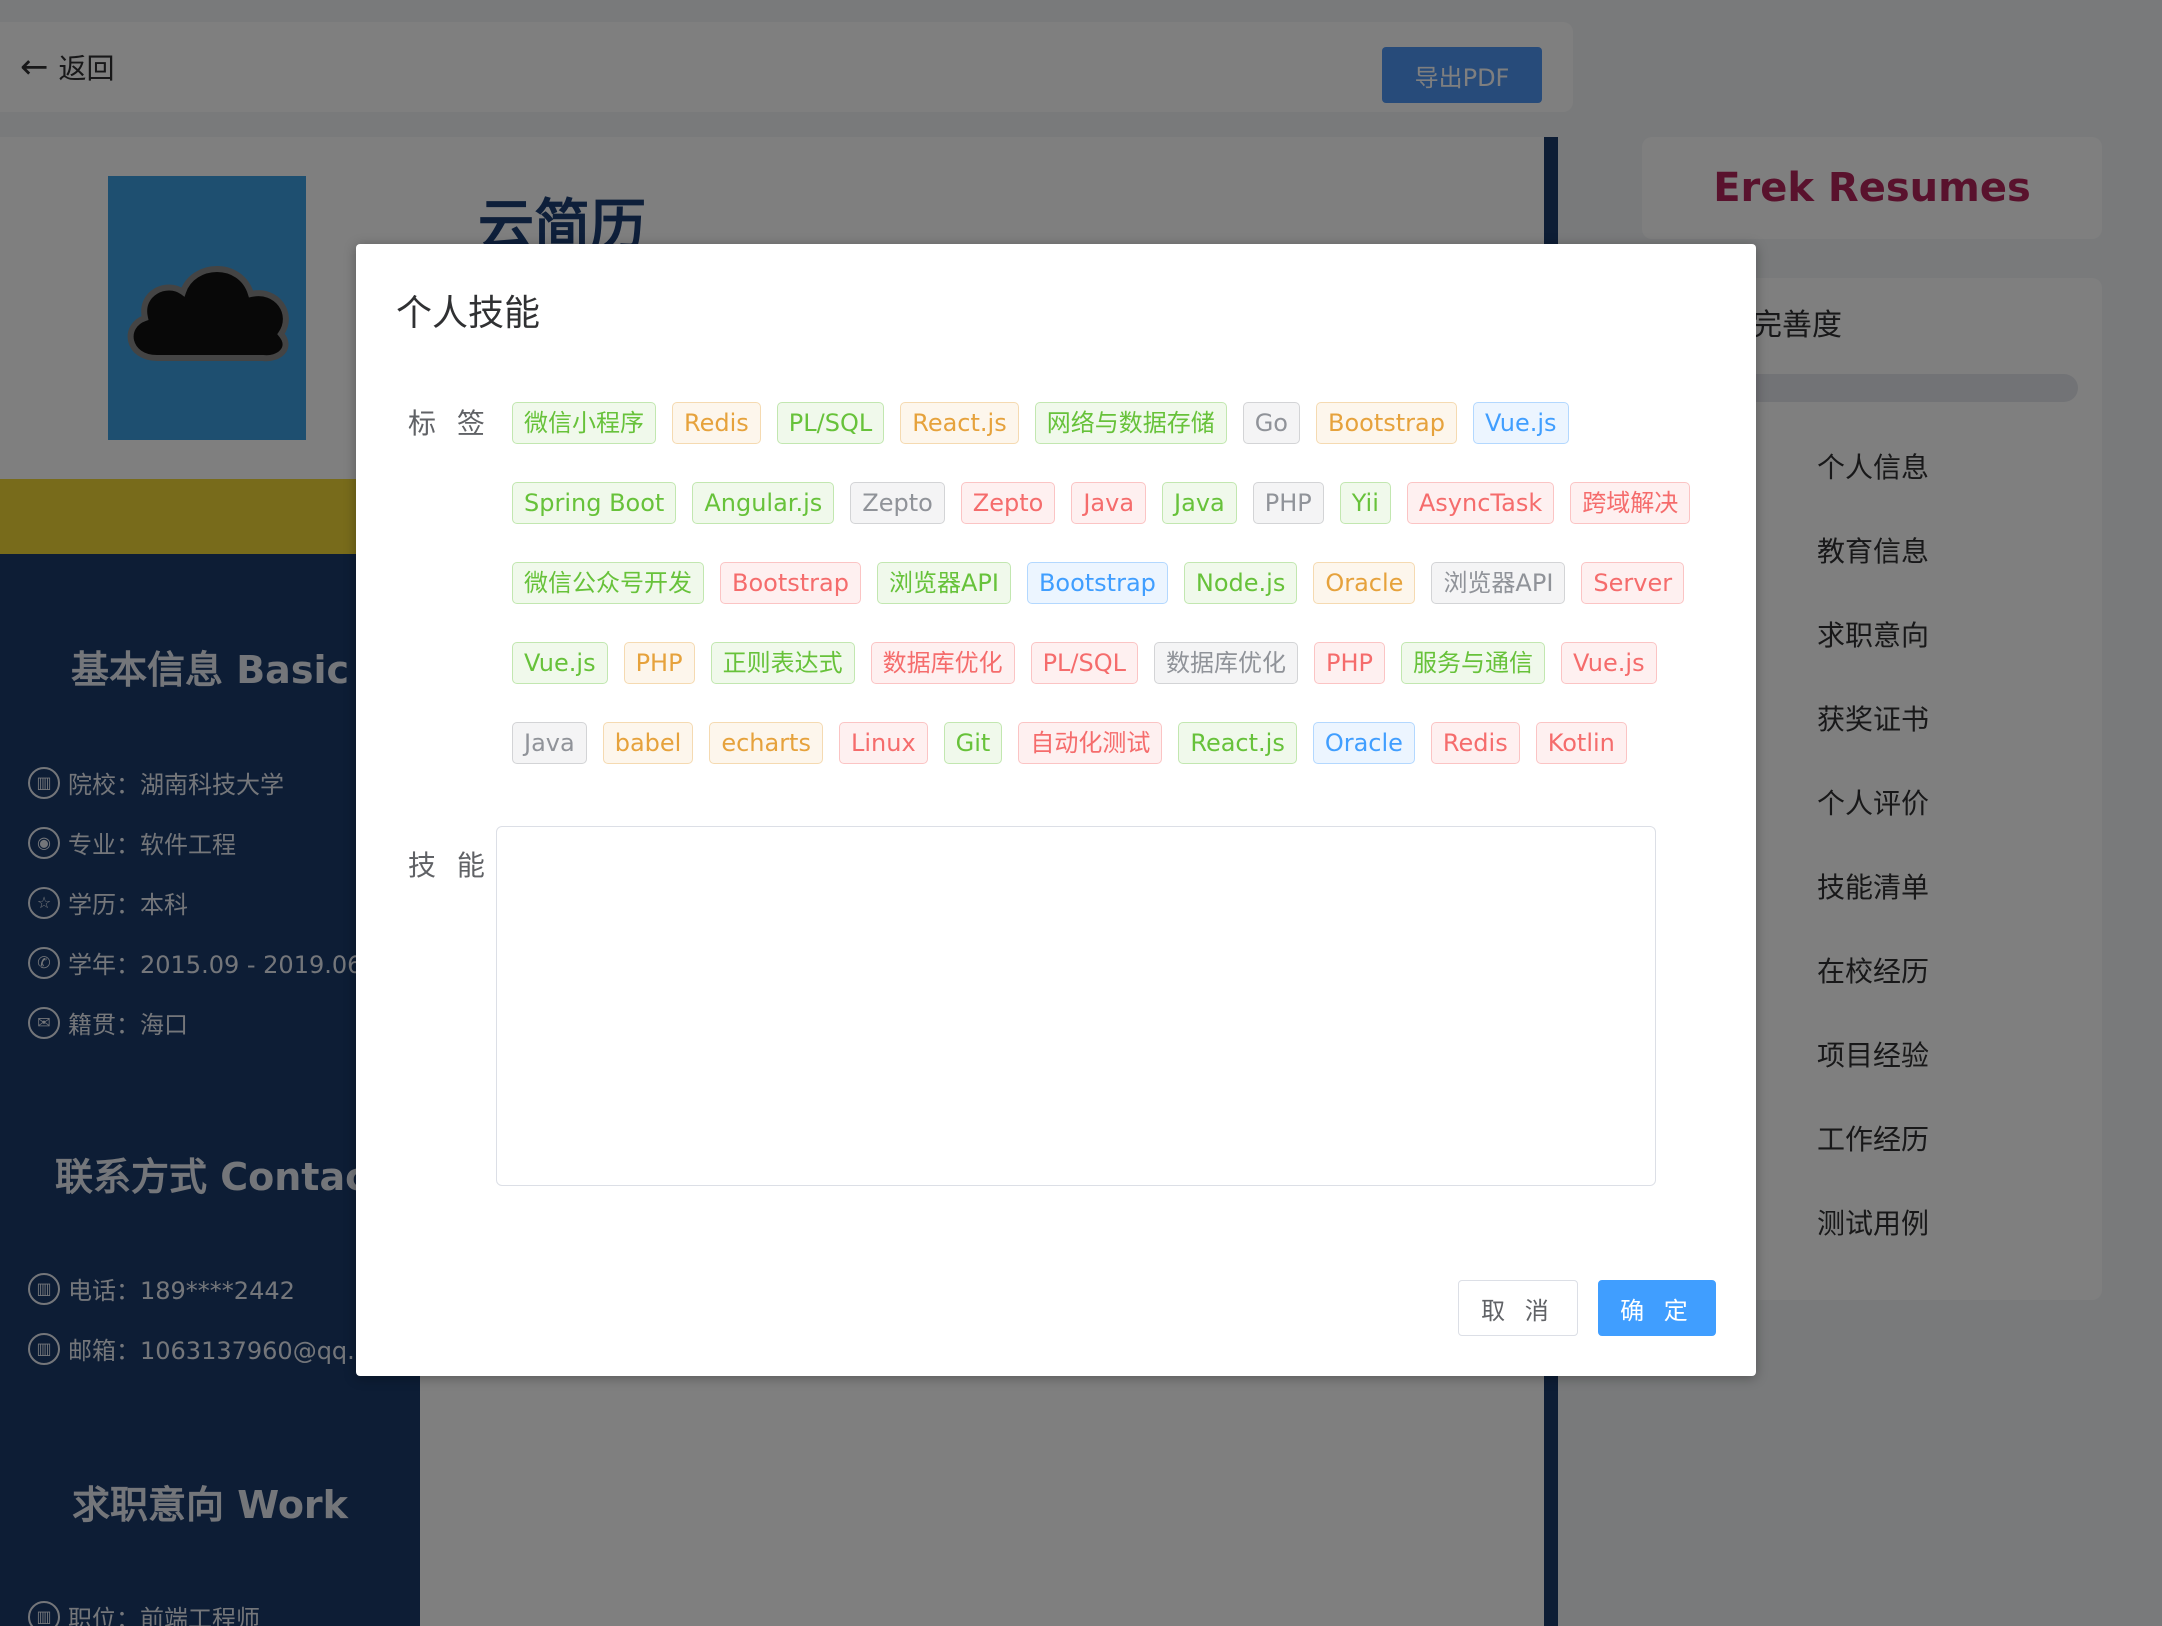 The image size is (2162, 1626). I want to click on skills-label: 技 能, so click(449, 865).